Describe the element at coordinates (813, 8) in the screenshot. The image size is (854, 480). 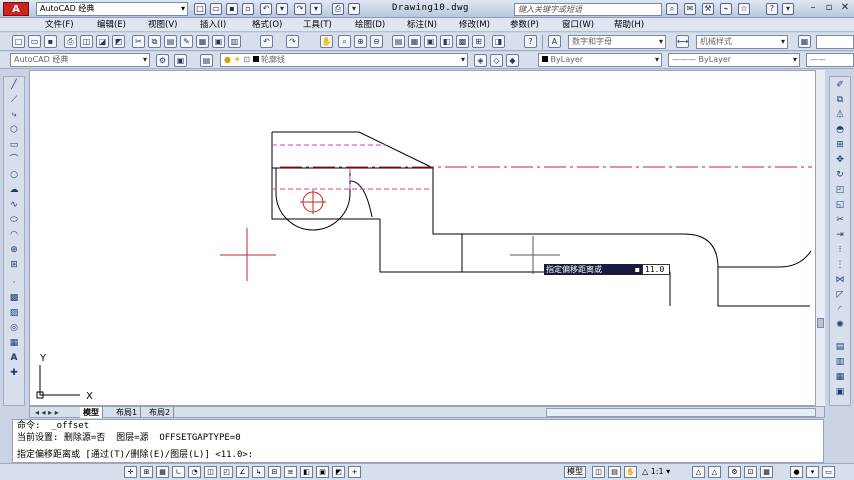
I see `minimize-button: –` at that location.